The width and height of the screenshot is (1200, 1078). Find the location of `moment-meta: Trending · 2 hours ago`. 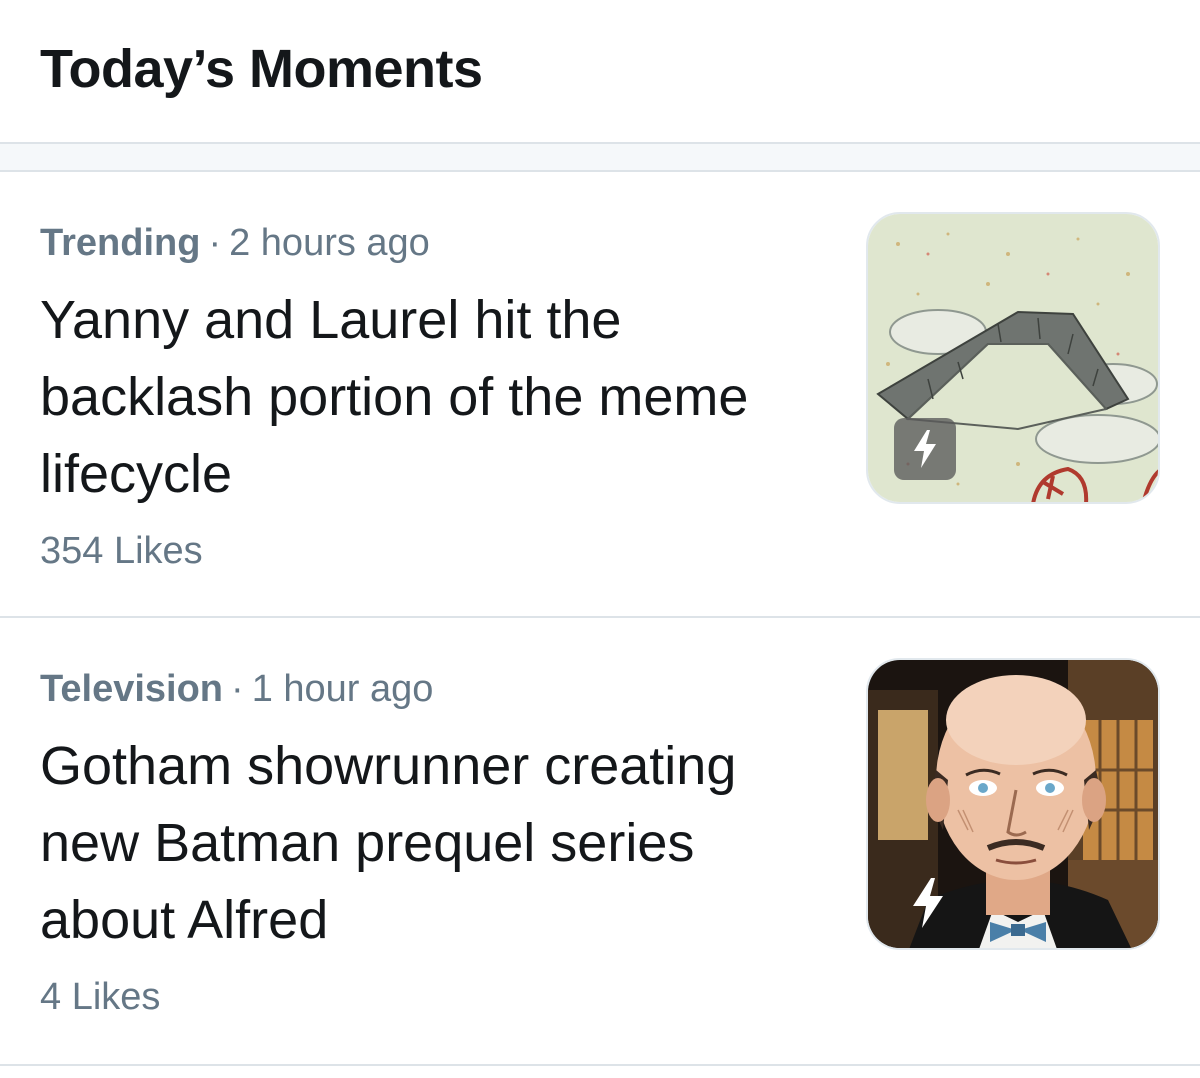

moment-meta: Trending · 2 hours ago is located at coordinates (235, 243).